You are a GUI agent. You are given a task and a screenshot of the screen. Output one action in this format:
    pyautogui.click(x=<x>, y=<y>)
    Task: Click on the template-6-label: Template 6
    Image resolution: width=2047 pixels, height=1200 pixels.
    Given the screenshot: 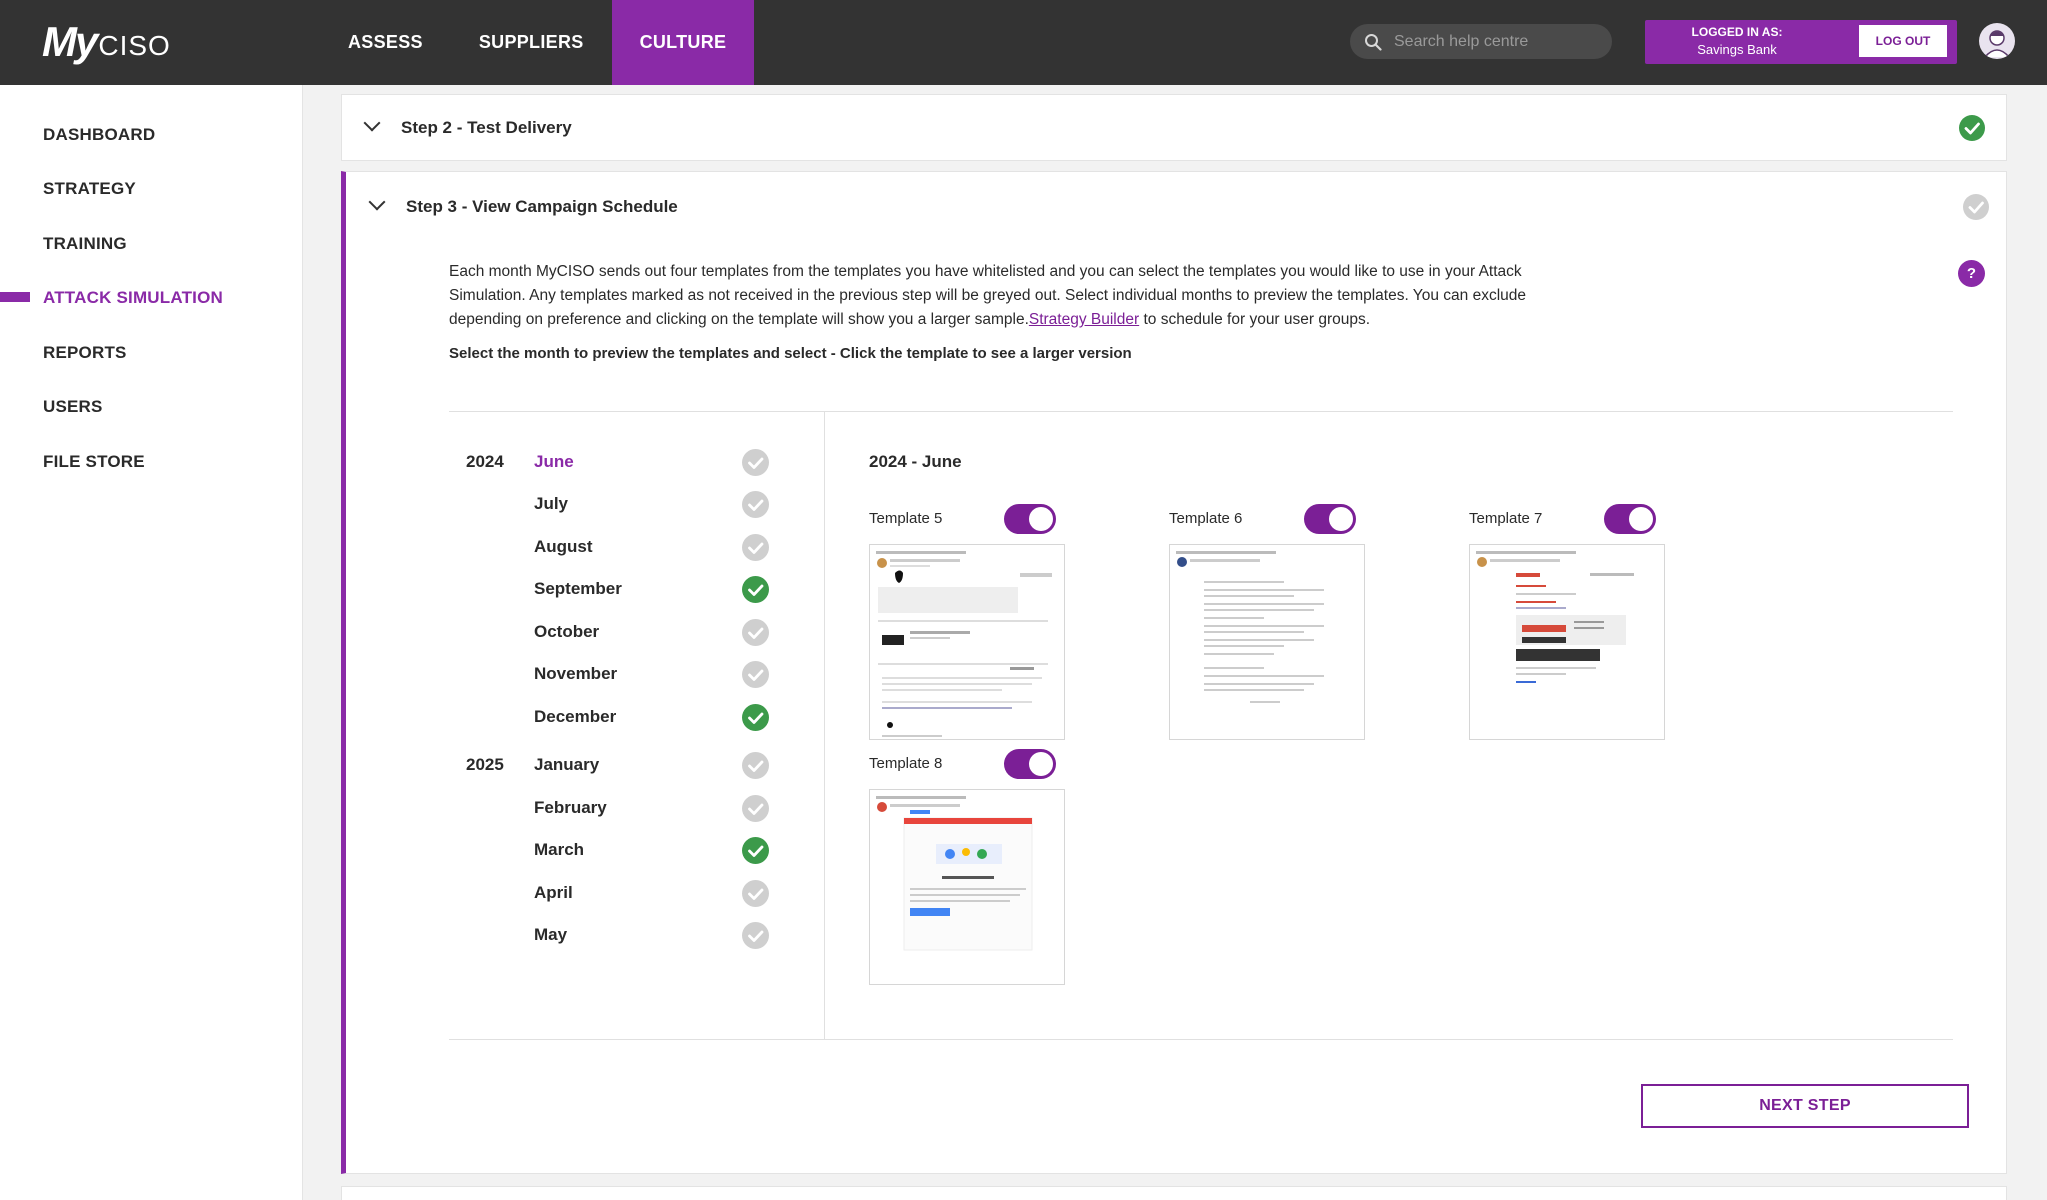 What is the action you would take?
    pyautogui.click(x=1206, y=518)
    